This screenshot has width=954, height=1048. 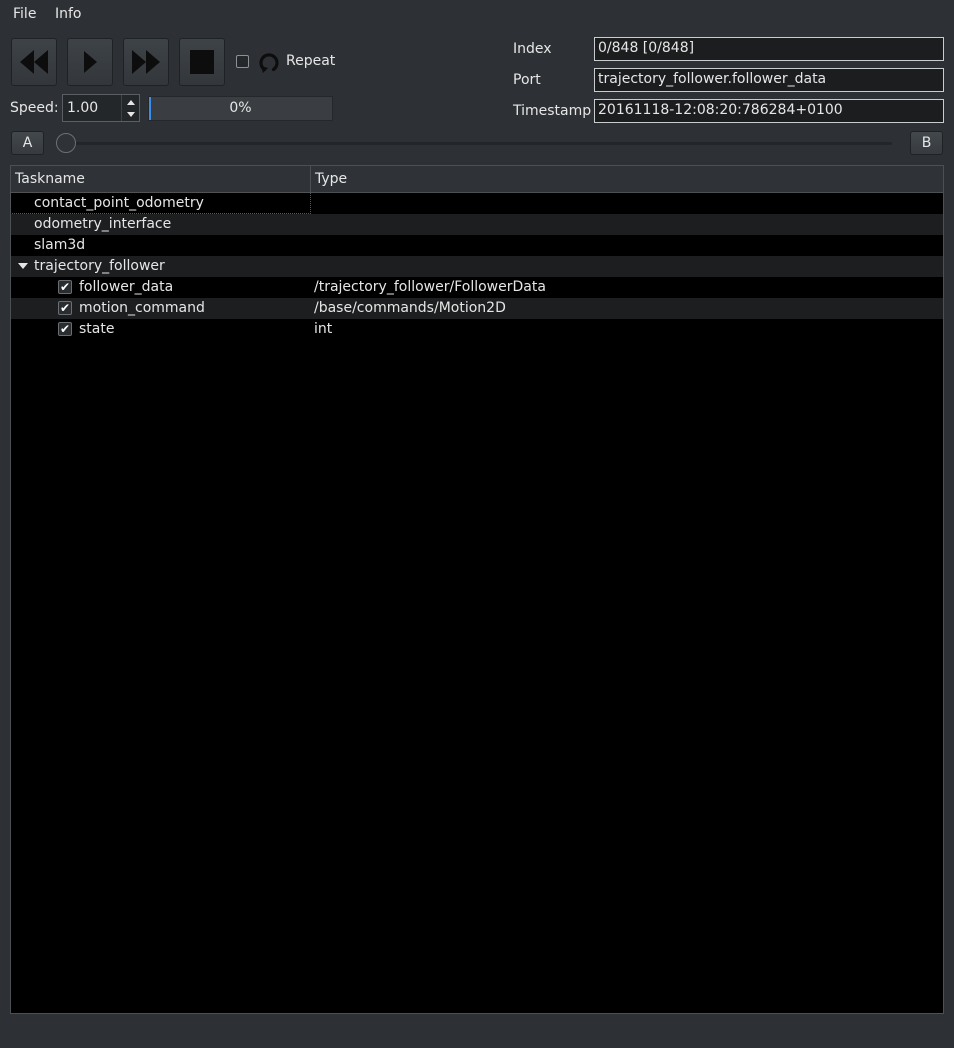 I want to click on position-slider-handle, so click(x=66, y=143).